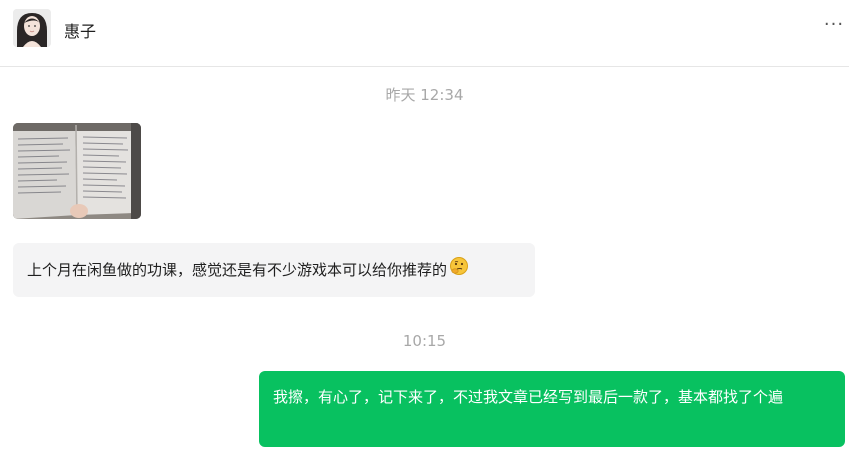  I want to click on incoming-message-text: 上个月在闲鱼做的功课，感觉还是有不少游戏本可以给你推荐的, so click(237, 270).